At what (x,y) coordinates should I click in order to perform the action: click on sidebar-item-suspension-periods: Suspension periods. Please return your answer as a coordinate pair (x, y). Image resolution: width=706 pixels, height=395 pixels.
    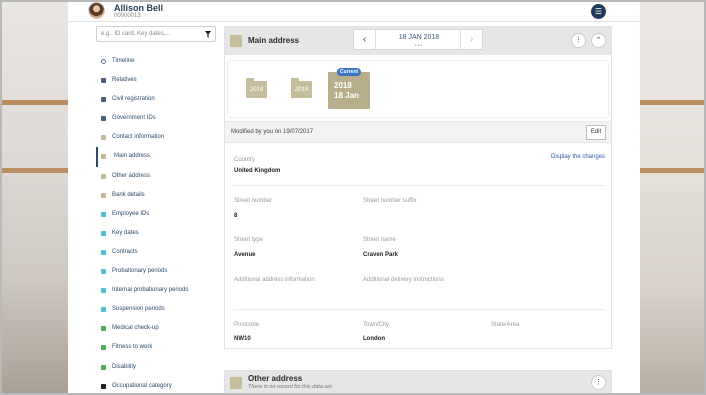
    Looking at the image, I should click on (157, 309).